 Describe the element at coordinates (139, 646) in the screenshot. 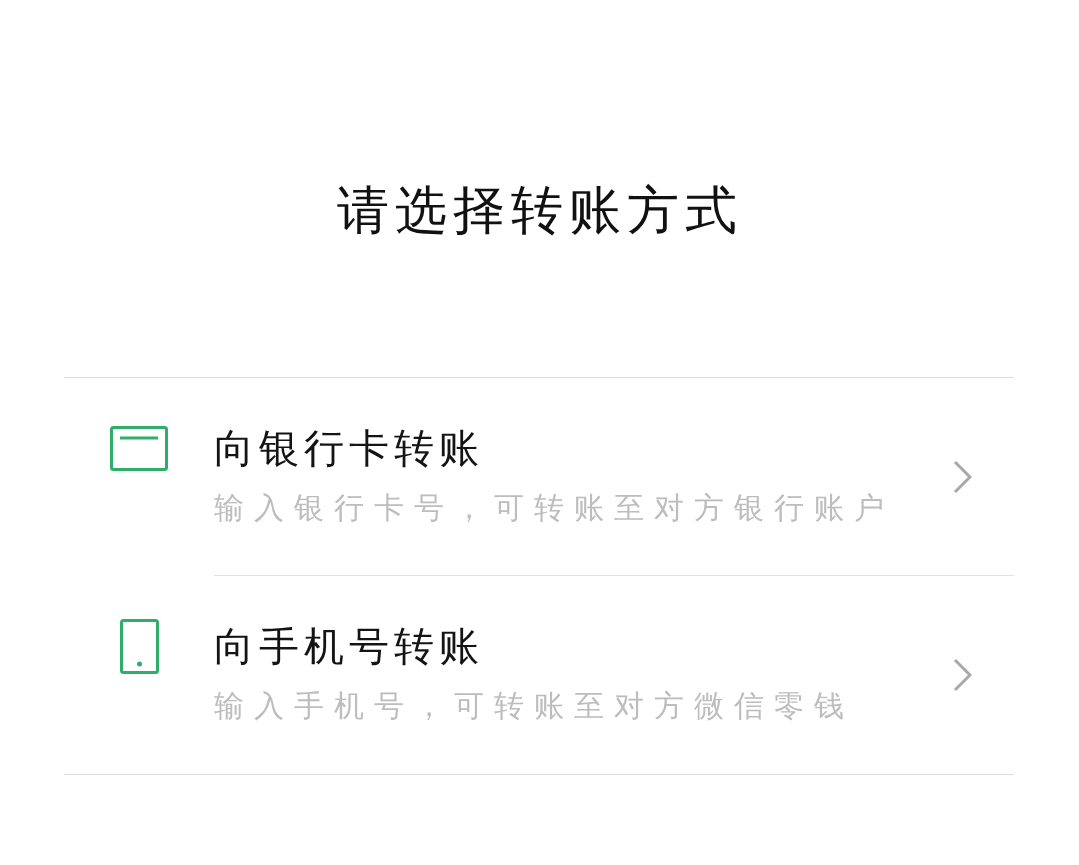

I see `phone-icon` at that location.